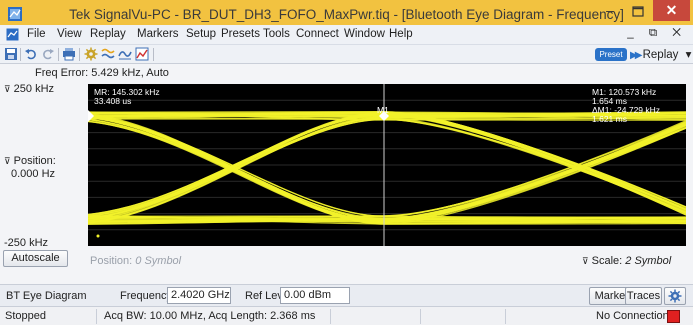  I want to click on menu-setup: Setup, so click(201, 34).